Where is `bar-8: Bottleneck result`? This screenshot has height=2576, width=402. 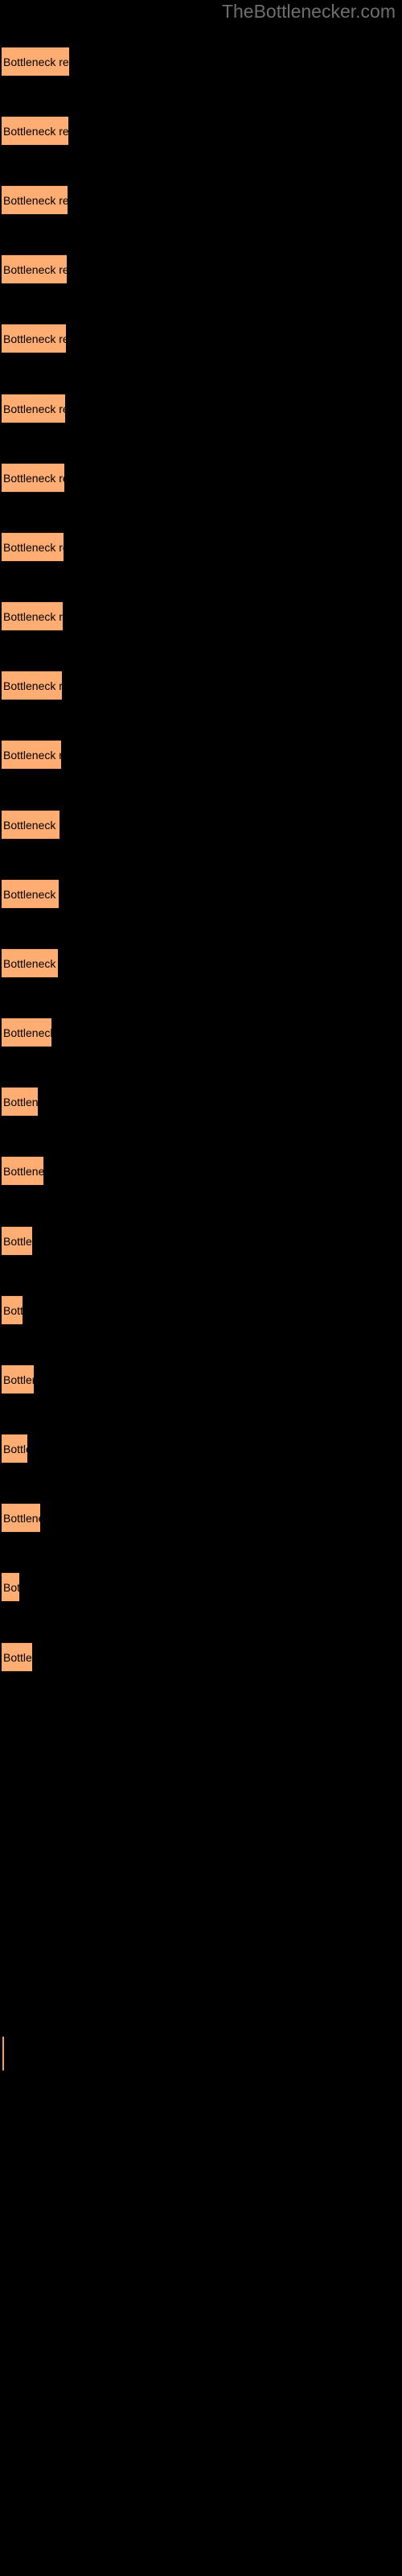 bar-8: Bottleneck result is located at coordinates (33, 547).